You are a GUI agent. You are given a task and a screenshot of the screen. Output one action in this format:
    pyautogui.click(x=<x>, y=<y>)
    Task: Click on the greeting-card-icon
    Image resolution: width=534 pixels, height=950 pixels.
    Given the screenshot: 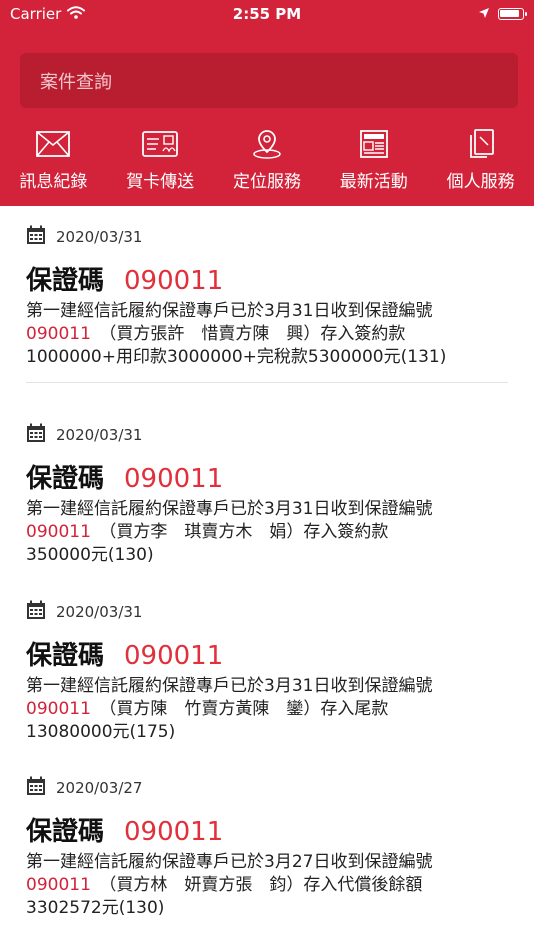 What is the action you would take?
    pyautogui.click(x=160, y=144)
    